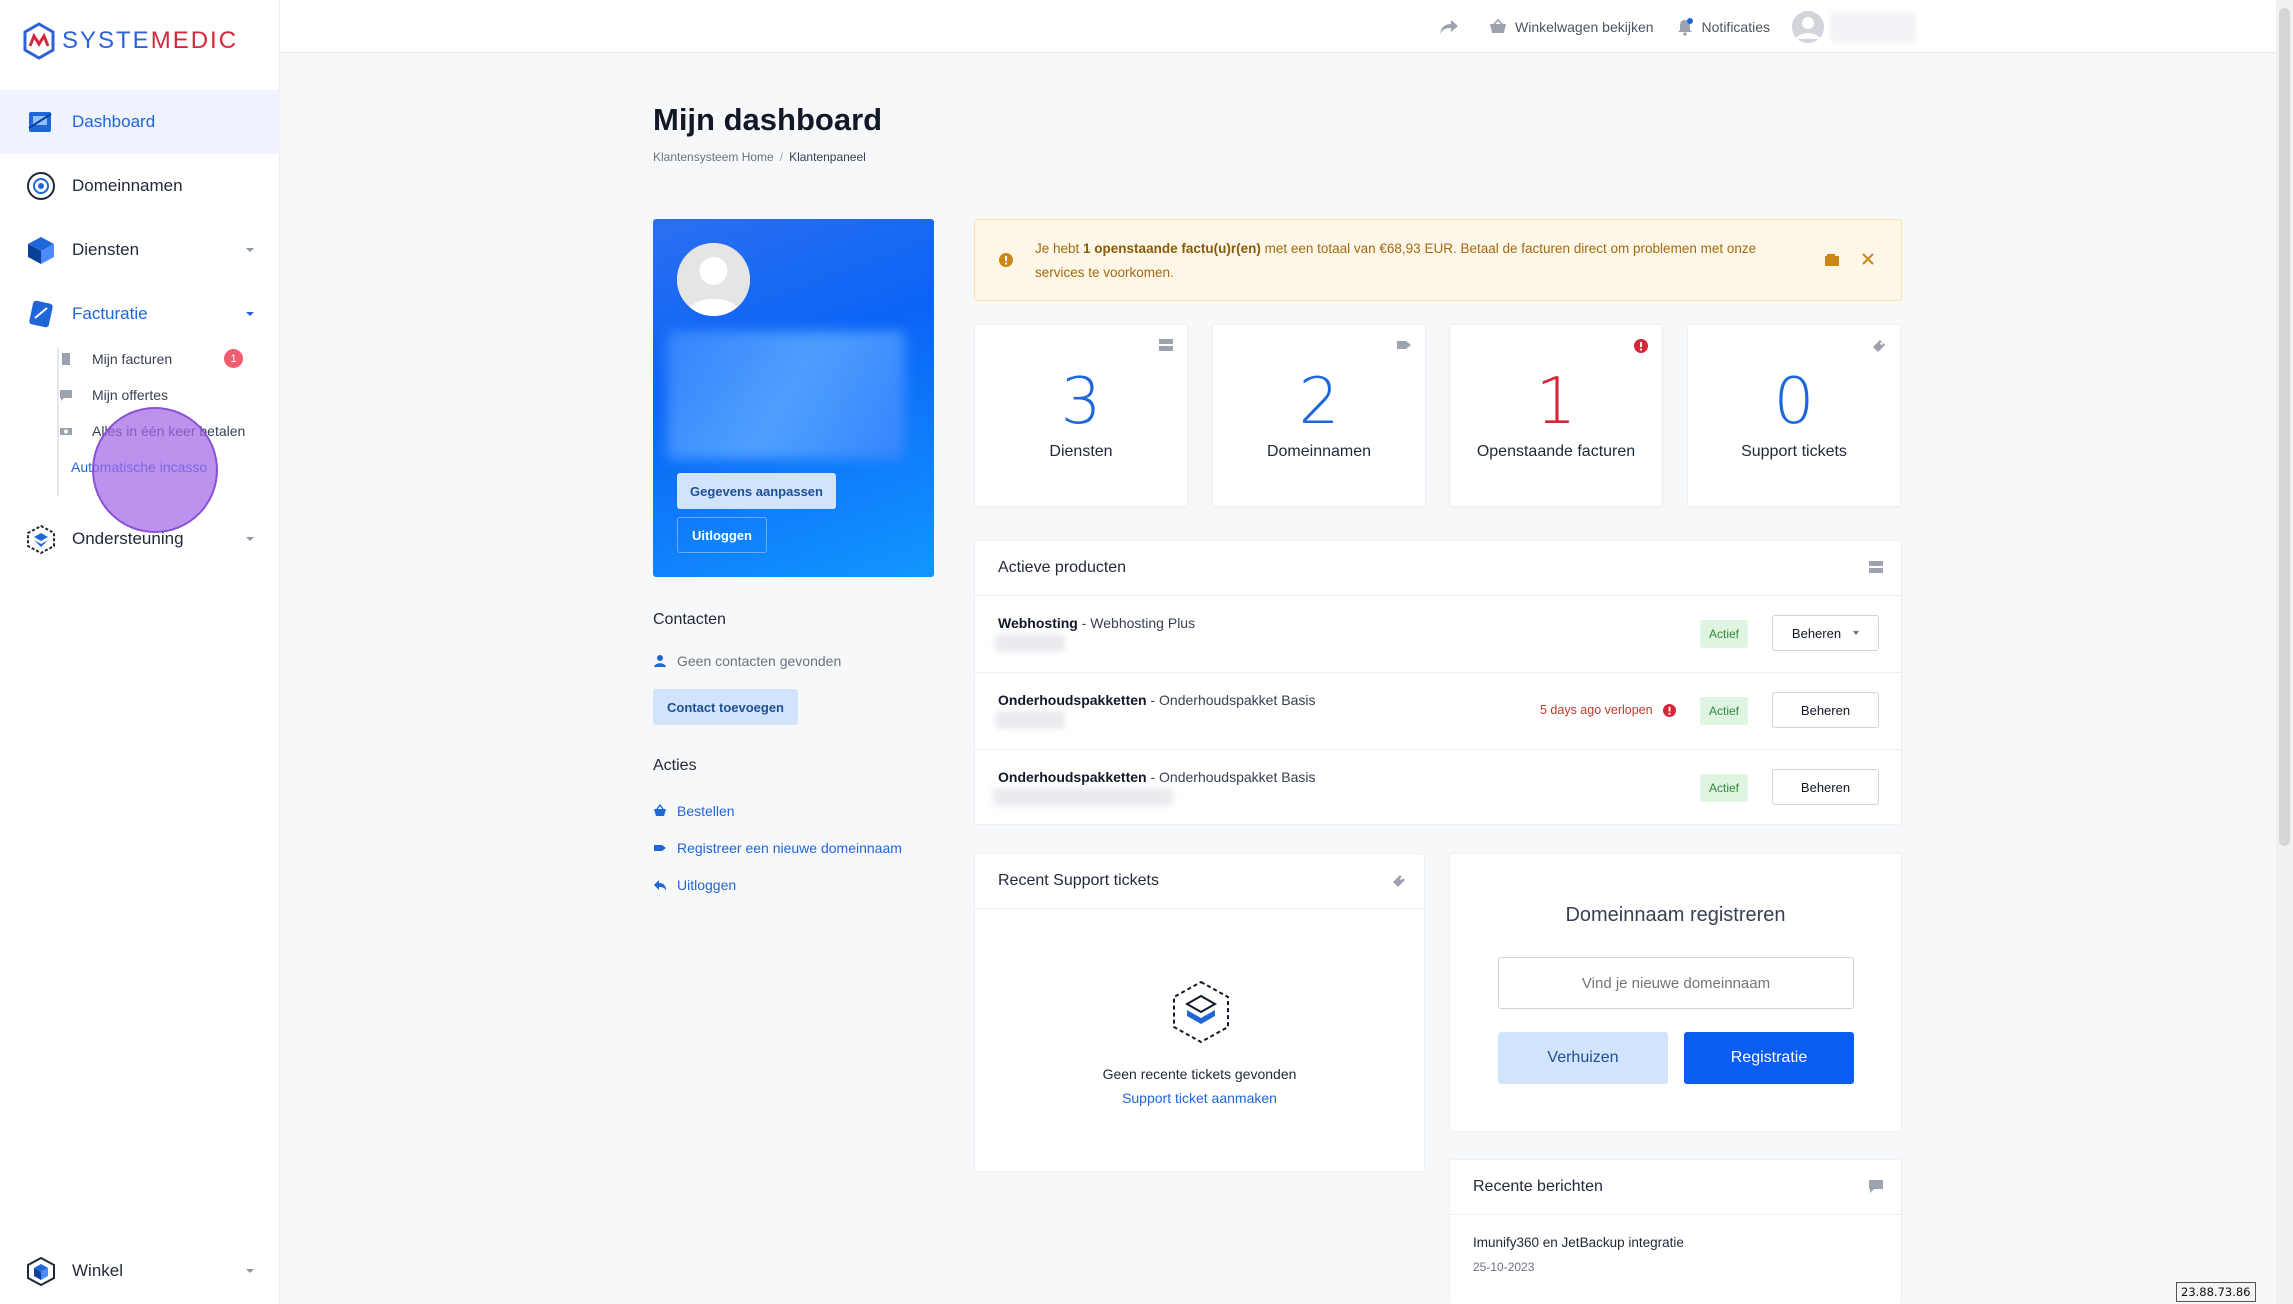 Image resolution: width=2293 pixels, height=1304 pixels. I want to click on news-item-date: 25-10-2023, so click(1504, 1267).